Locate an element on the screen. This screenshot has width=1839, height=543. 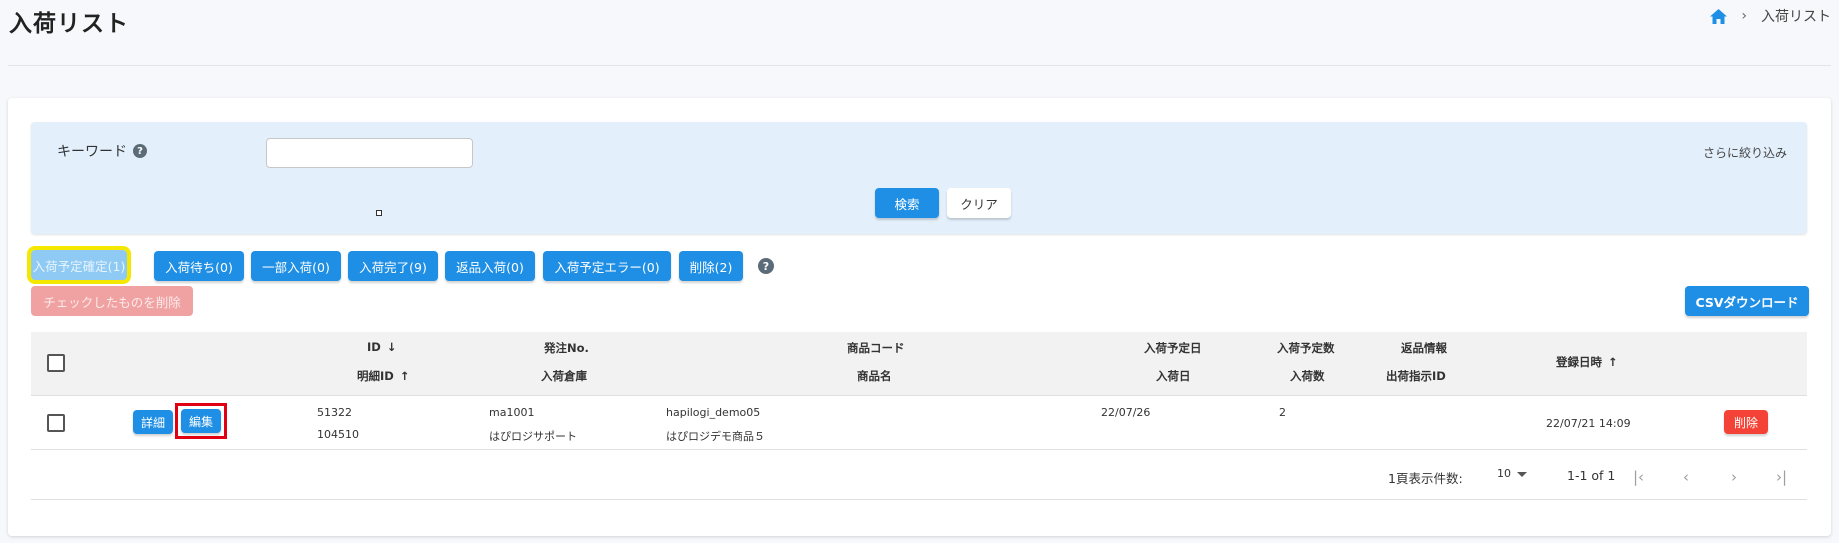
breadcrumb: › 入荷リスト is located at coordinates (1770, 16).